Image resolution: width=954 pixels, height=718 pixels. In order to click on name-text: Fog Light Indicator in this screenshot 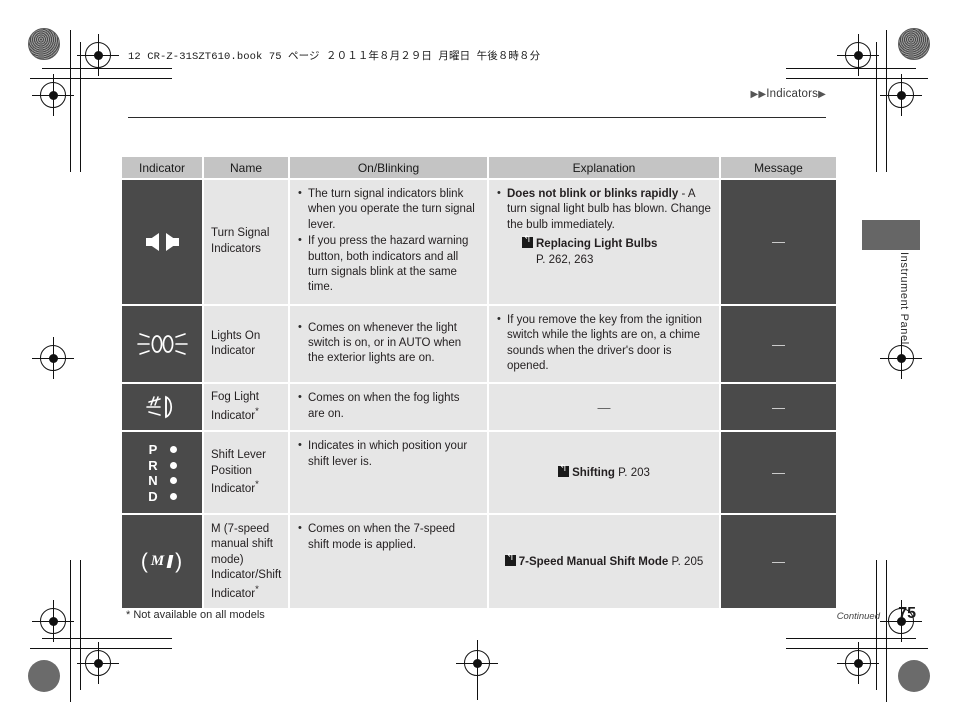, I will do `click(235, 406)`.